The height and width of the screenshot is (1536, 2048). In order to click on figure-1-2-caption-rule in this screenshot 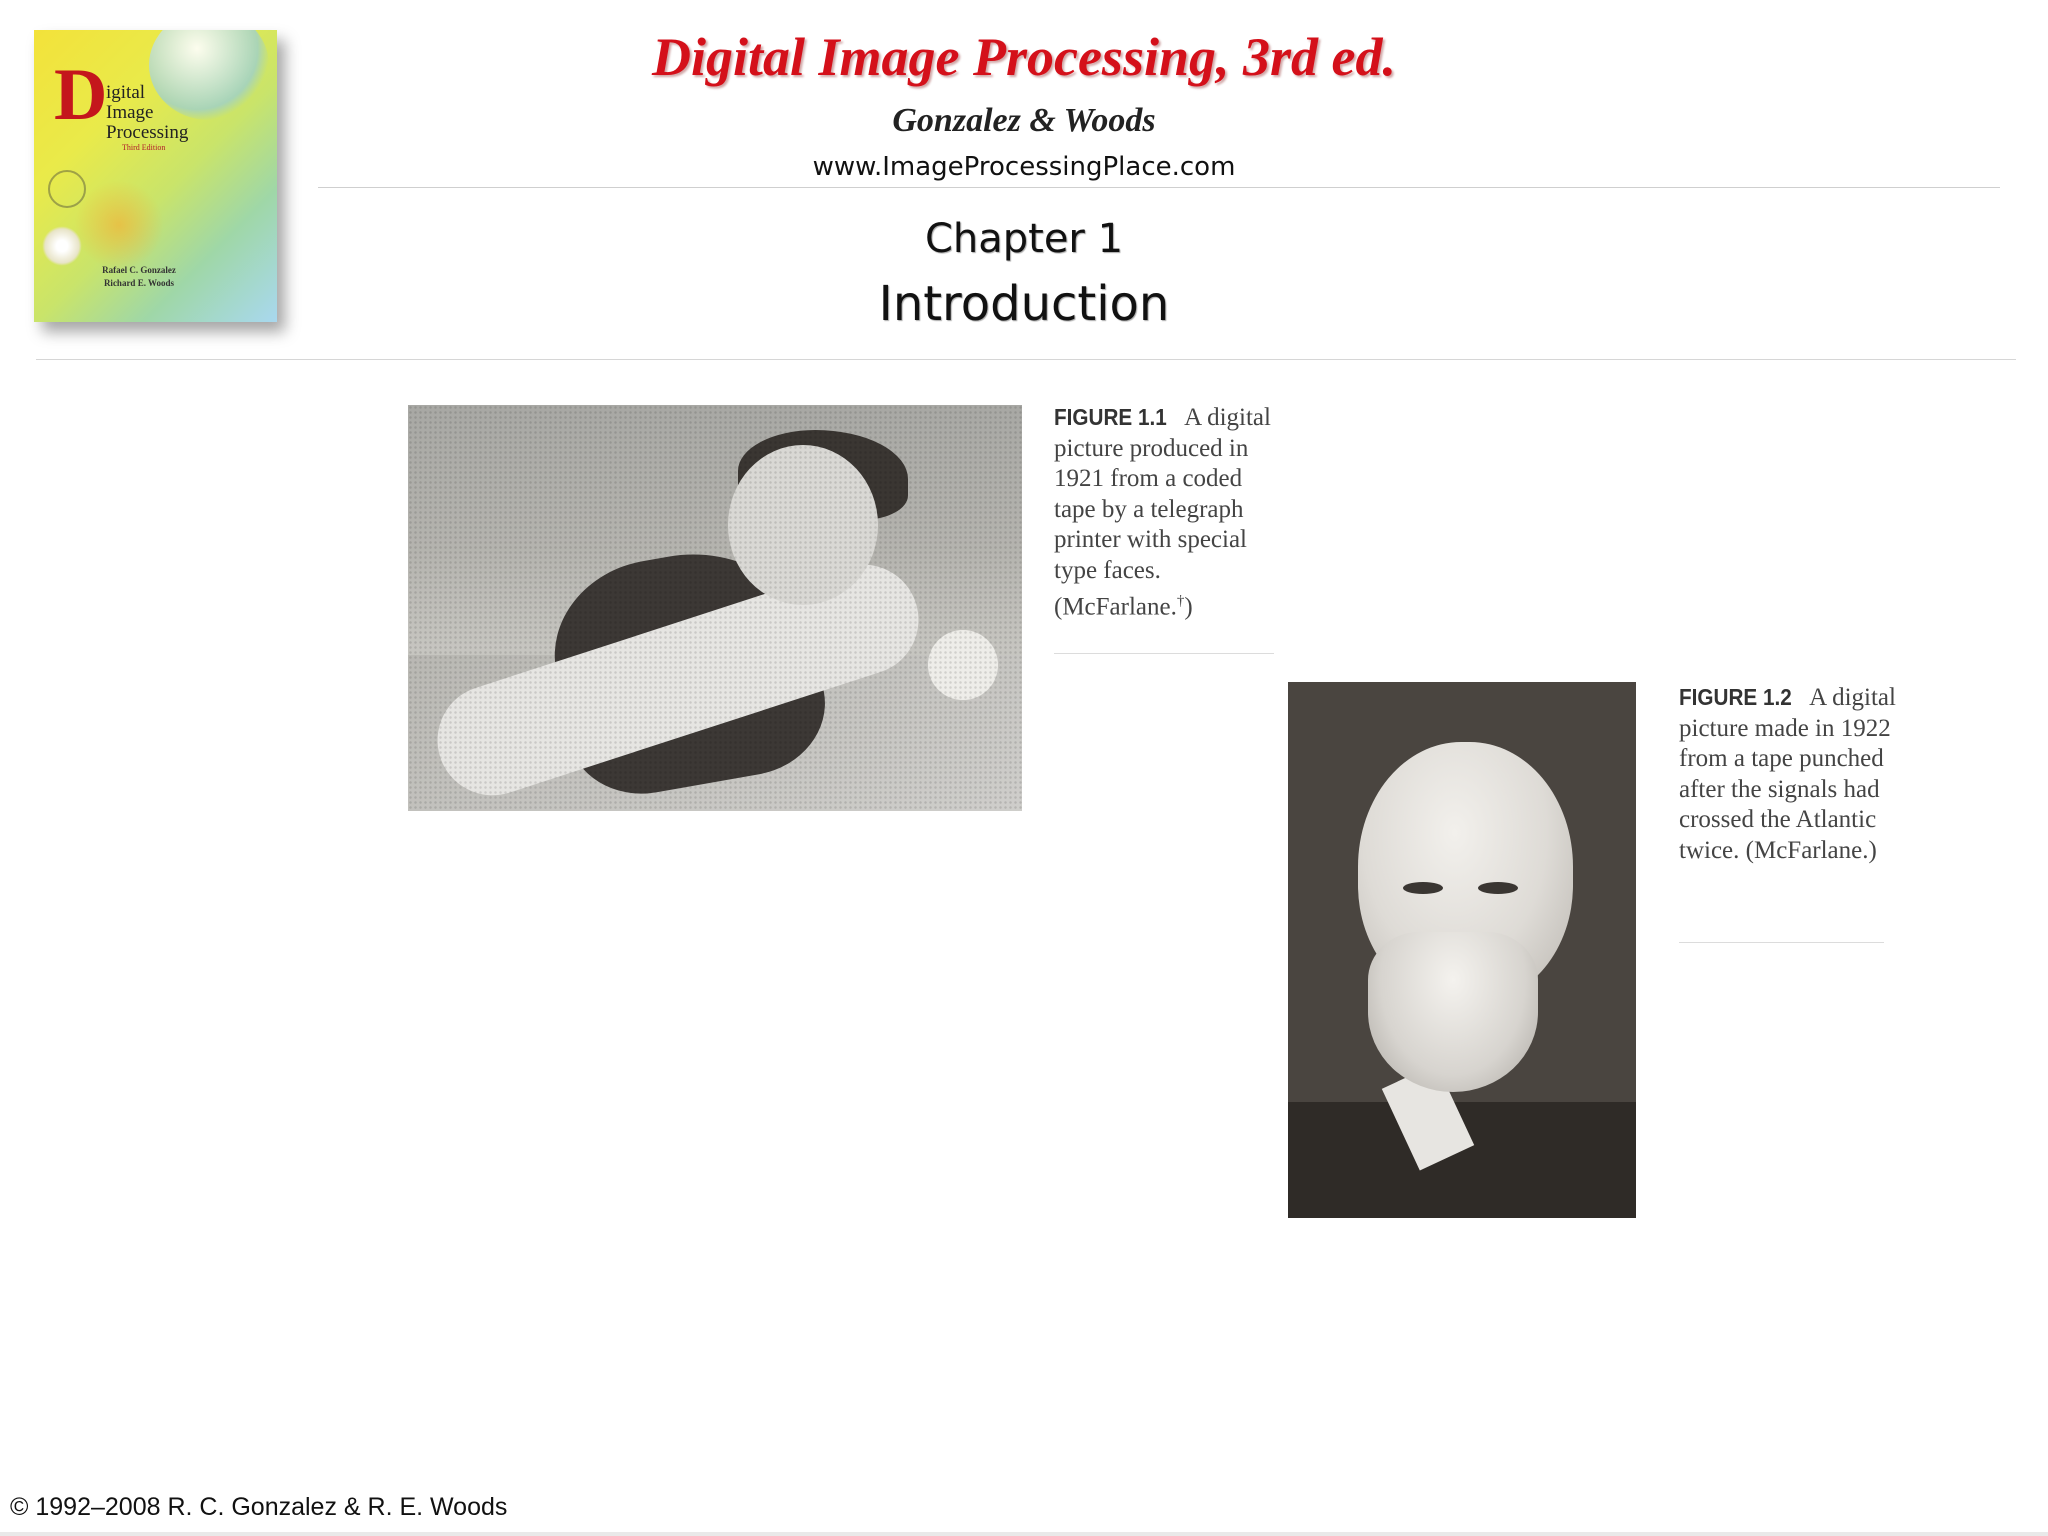, I will do `click(1781, 942)`.